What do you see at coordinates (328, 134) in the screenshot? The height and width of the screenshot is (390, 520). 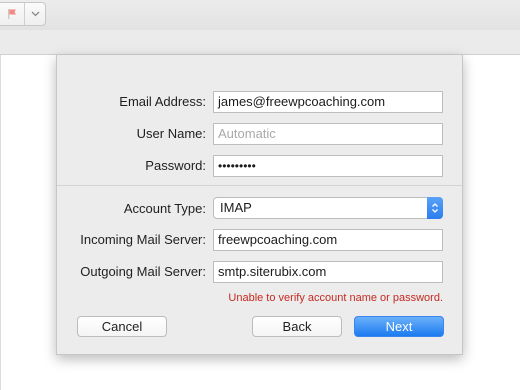 I see `username-field: Automatic` at bounding box center [328, 134].